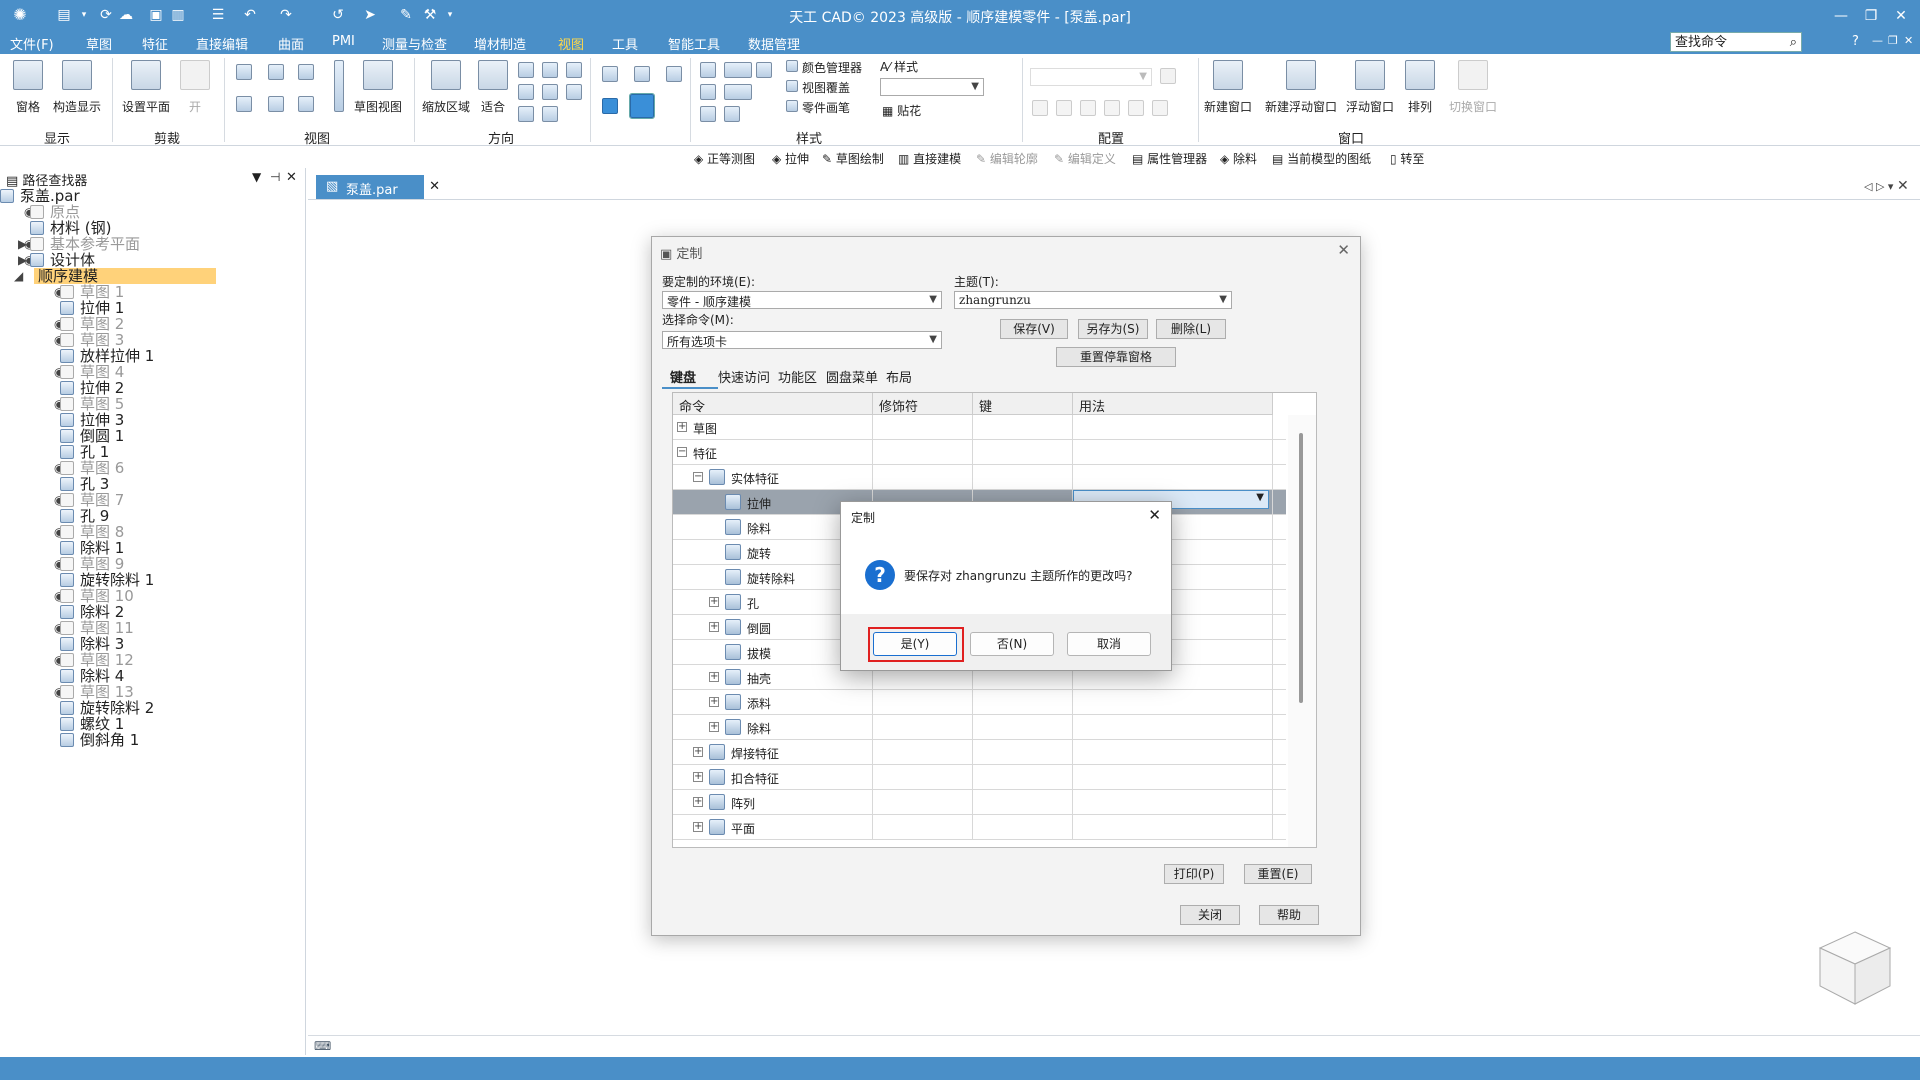 The height and width of the screenshot is (1080, 1920). What do you see at coordinates (1210, 915) in the screenshot?
I see `close-button: 关闭` at bounding box center [1210, 915].